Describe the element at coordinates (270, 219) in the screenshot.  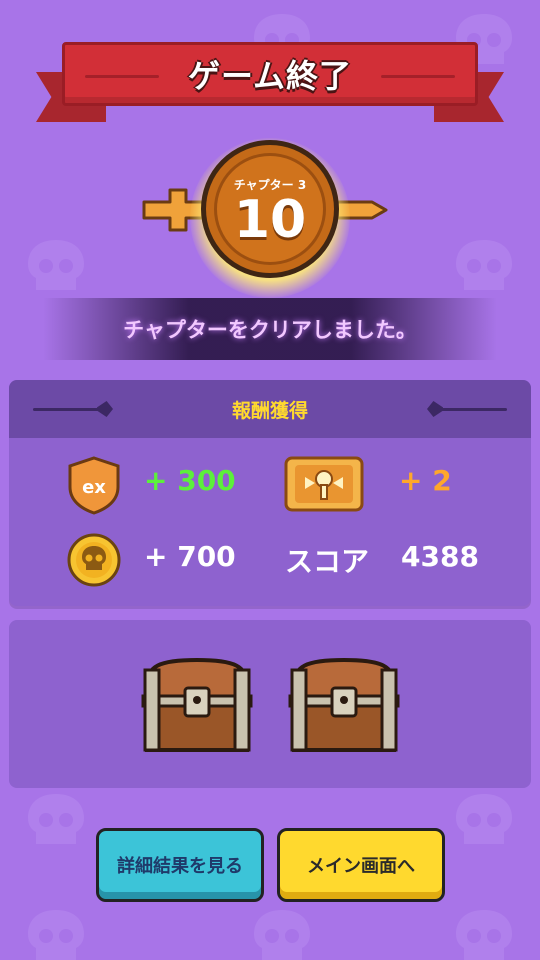
I see `chapter-number: 10` at that location.